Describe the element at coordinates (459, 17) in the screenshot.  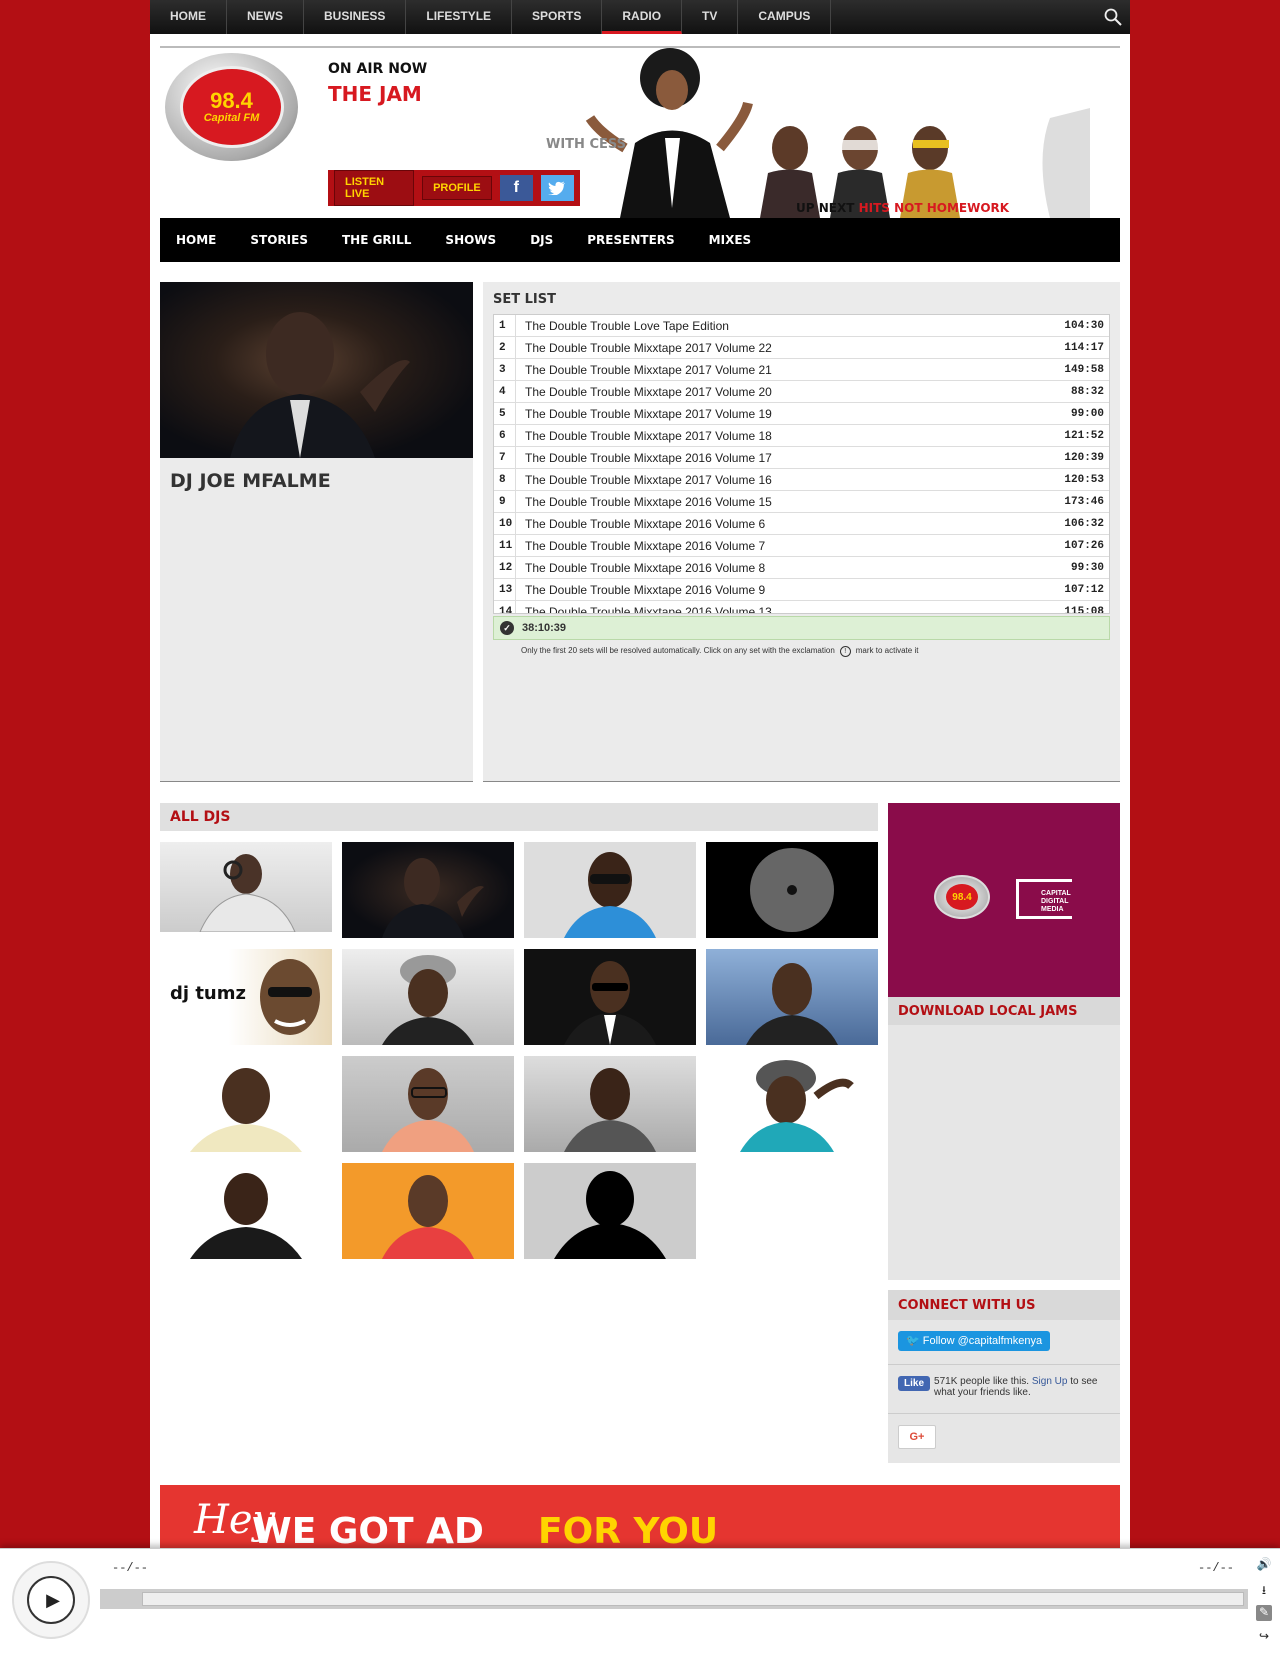
I see `topnav-lifestyle: LIFESTYLE` at that location.